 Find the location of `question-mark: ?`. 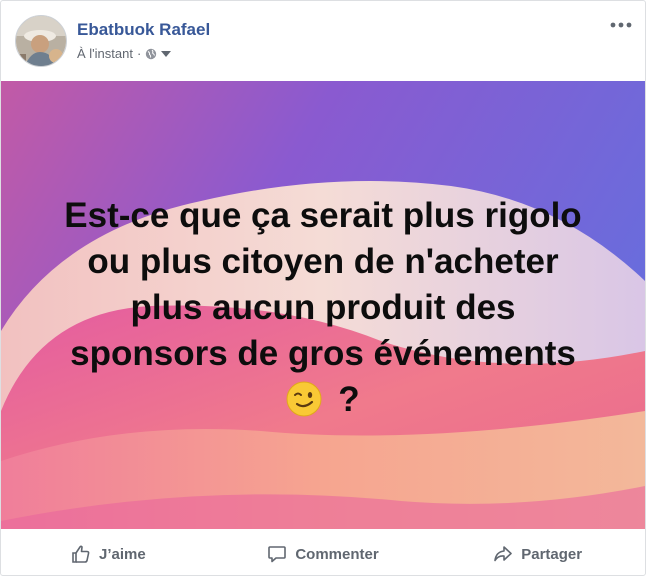

question-mark: ? is located at coordinates (349, 399).